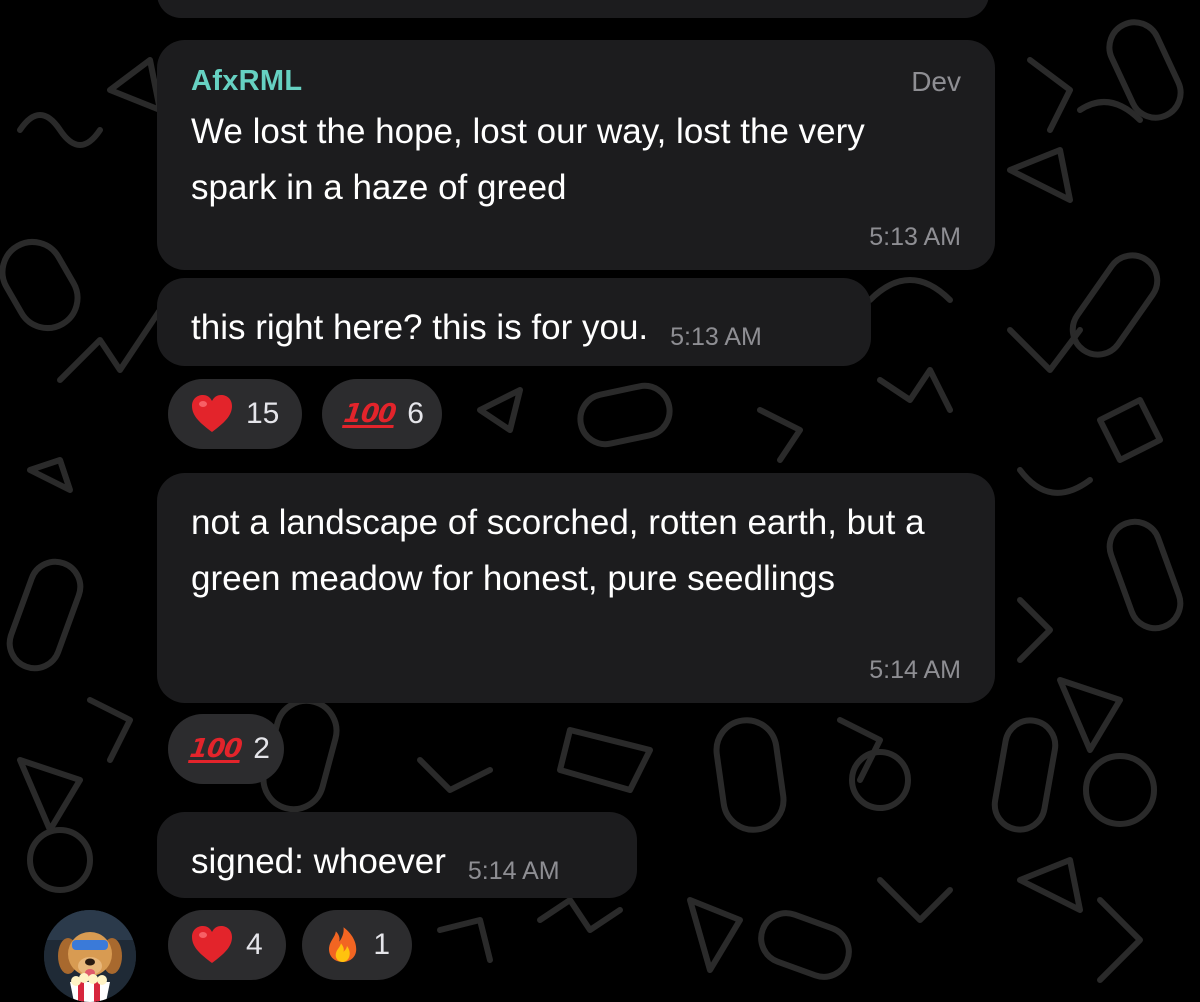  What do you see at coordinates (235, 414) in the screenshot?
I see `reaction-heart: 15` at bounding box center [235, 414].